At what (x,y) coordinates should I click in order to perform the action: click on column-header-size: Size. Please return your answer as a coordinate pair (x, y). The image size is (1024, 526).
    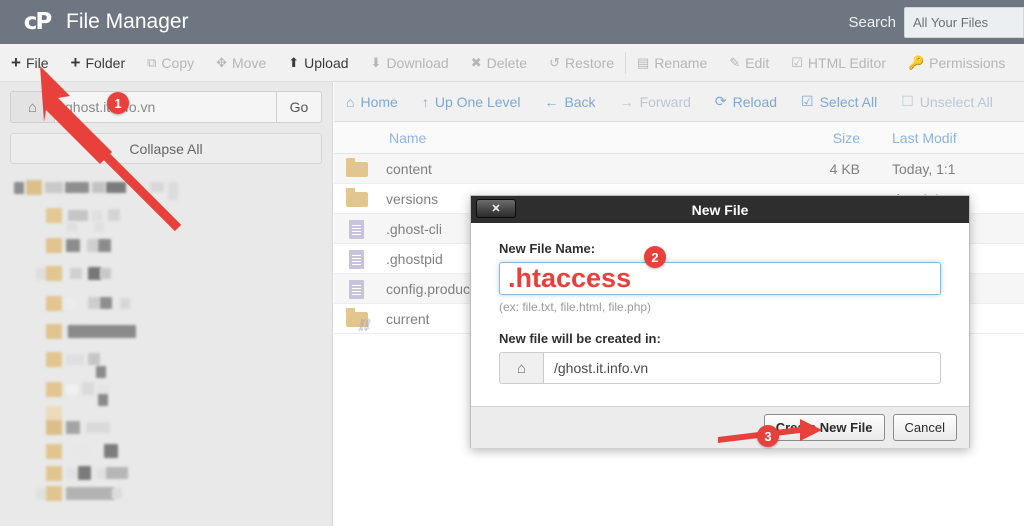
    Looking at the image, I should click on (814, 138).